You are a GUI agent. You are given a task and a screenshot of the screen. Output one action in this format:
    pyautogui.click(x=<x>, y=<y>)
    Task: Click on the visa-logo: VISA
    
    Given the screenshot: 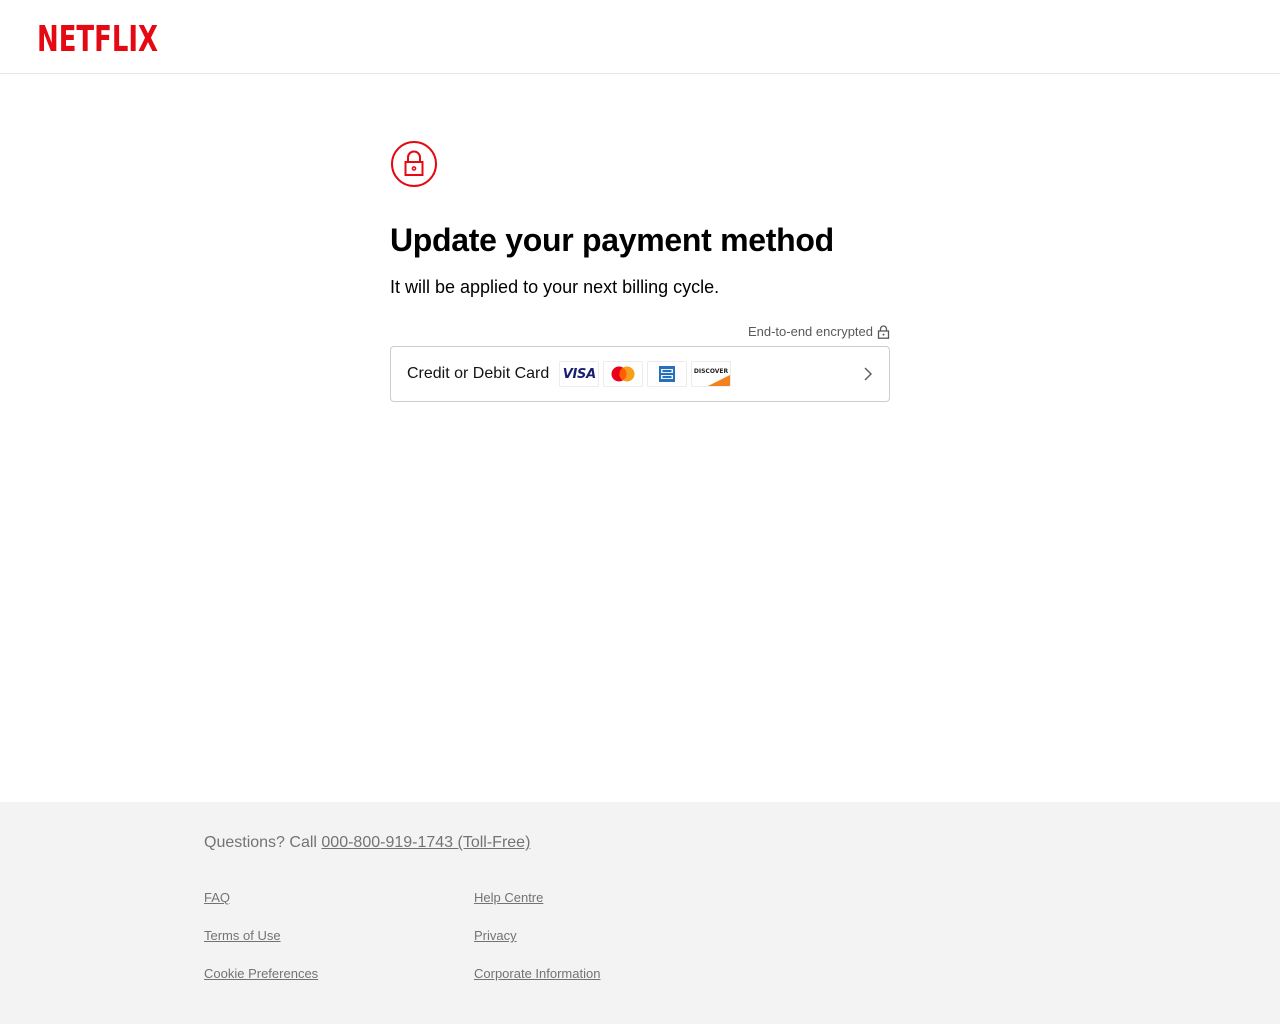 What is the action you would take?
    pyautogui.click(x=579, y=374)
    